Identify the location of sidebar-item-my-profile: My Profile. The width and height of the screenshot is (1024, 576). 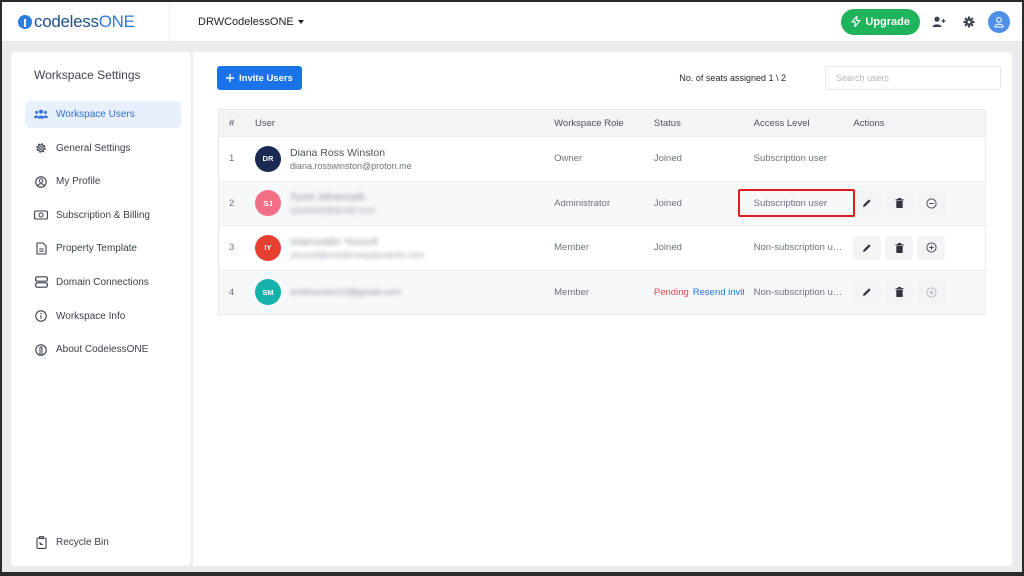
(103, 181).